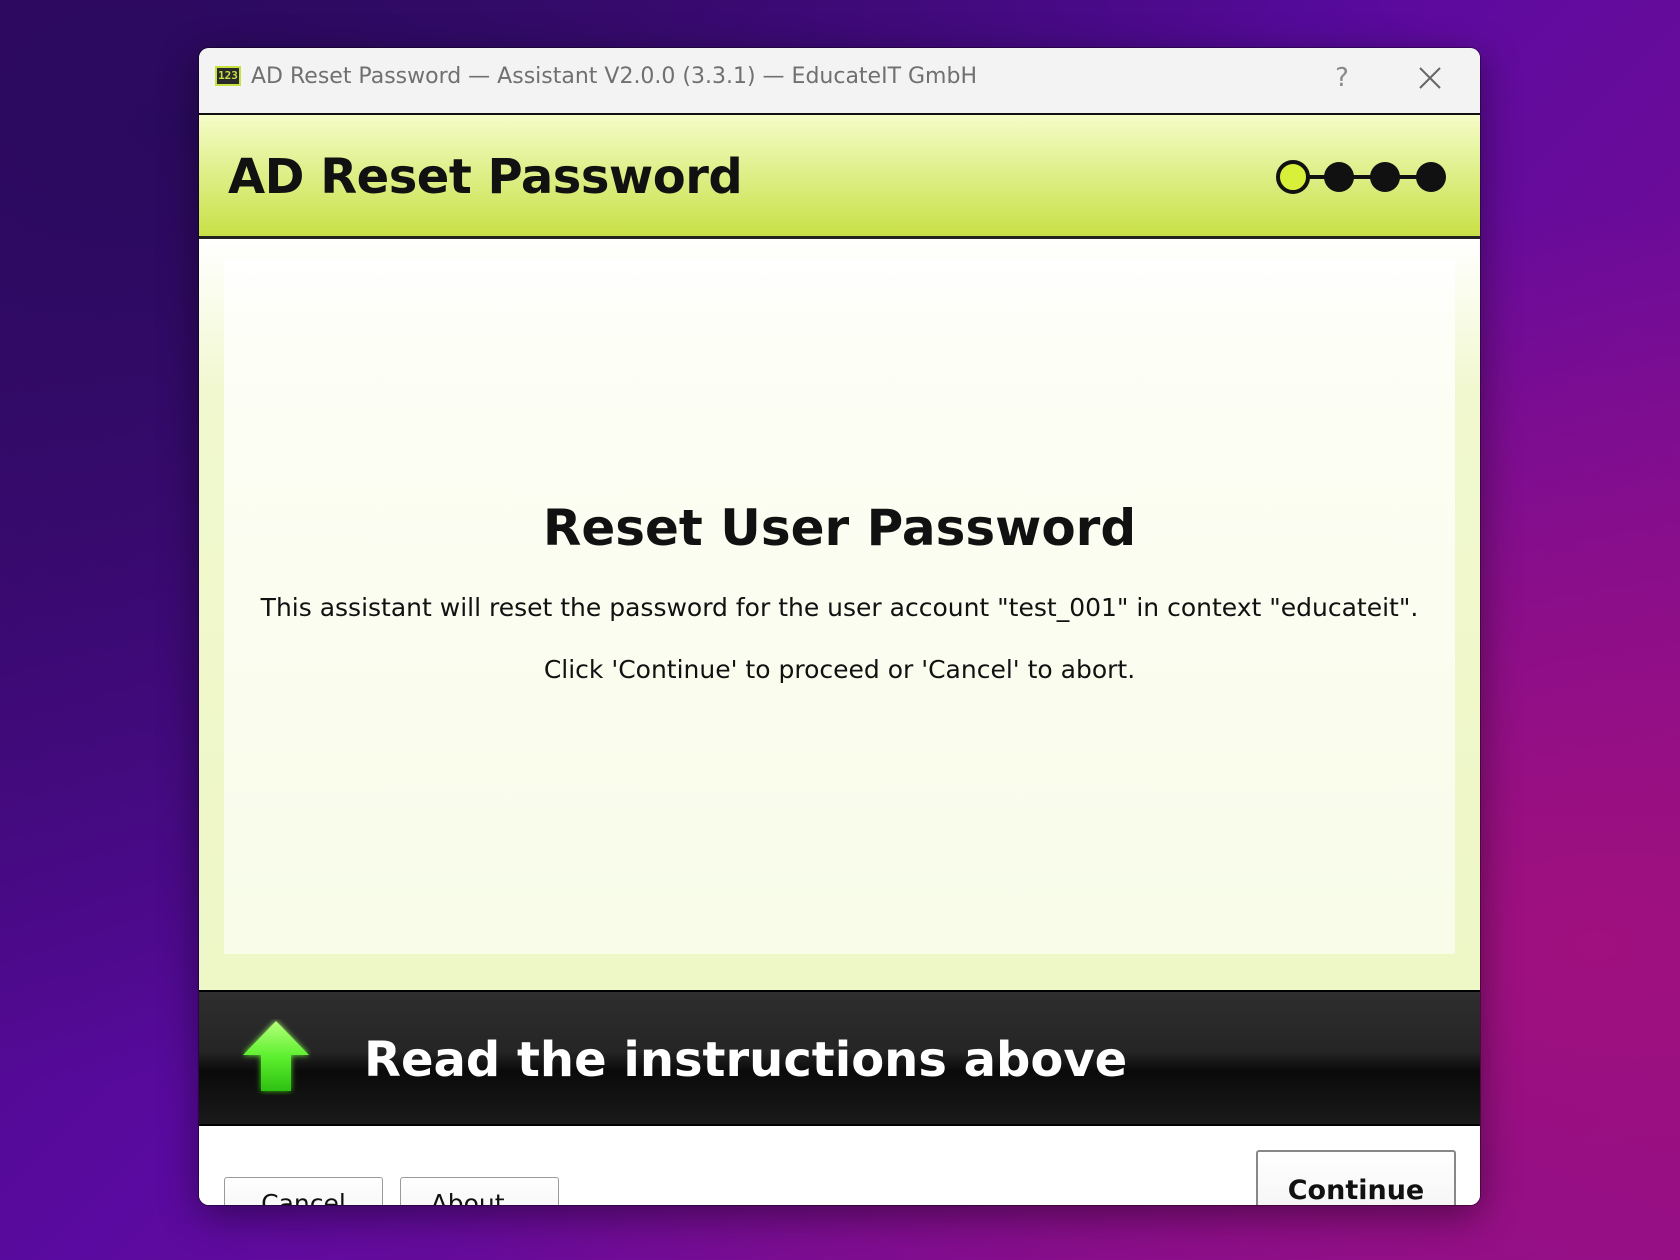 This screenshot has width=1680, height=1260. What do you see at coordinates (303, 1191) in the screenshot?
I see `cancel-button: Cancel` at bounding box center [303, 1191].